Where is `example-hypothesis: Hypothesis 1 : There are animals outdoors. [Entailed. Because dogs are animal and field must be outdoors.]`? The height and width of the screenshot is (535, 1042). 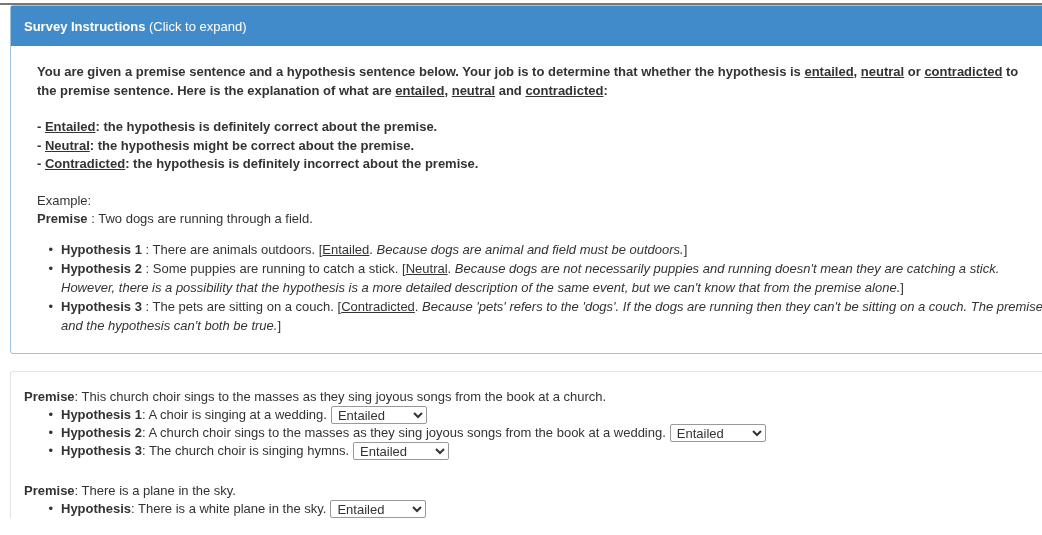
example-hypothesis: Hypothesis 1 : There are animals outdoors. [Entailed. Because dogs are animal and field must be outdoors.] is located at coordinates (375, 249).